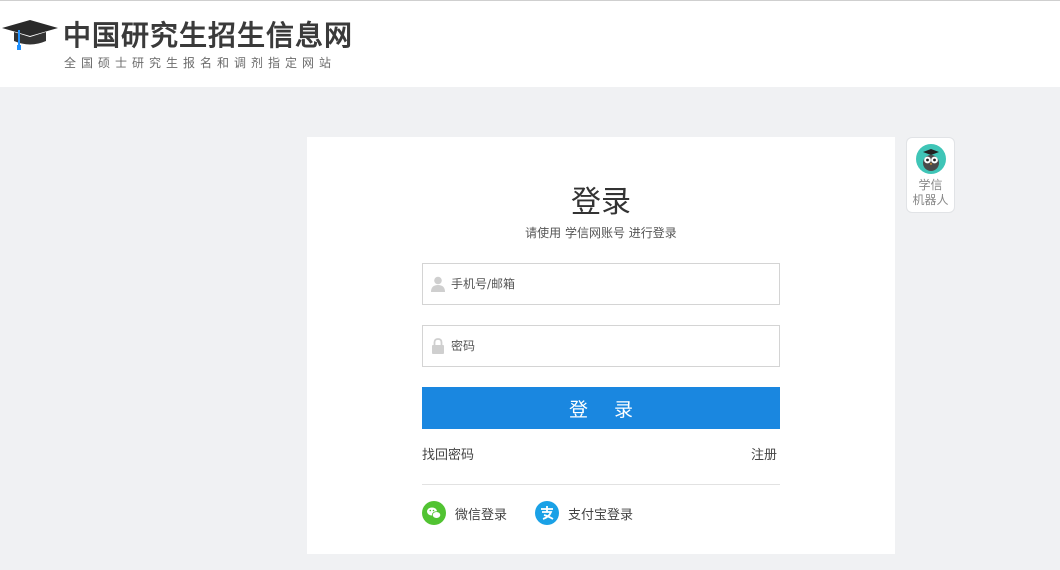 This screenshot has width=1060, height=570. I want to click on login-subtitle: 请使用 学信网账号 进行登录, so click(601, 233).